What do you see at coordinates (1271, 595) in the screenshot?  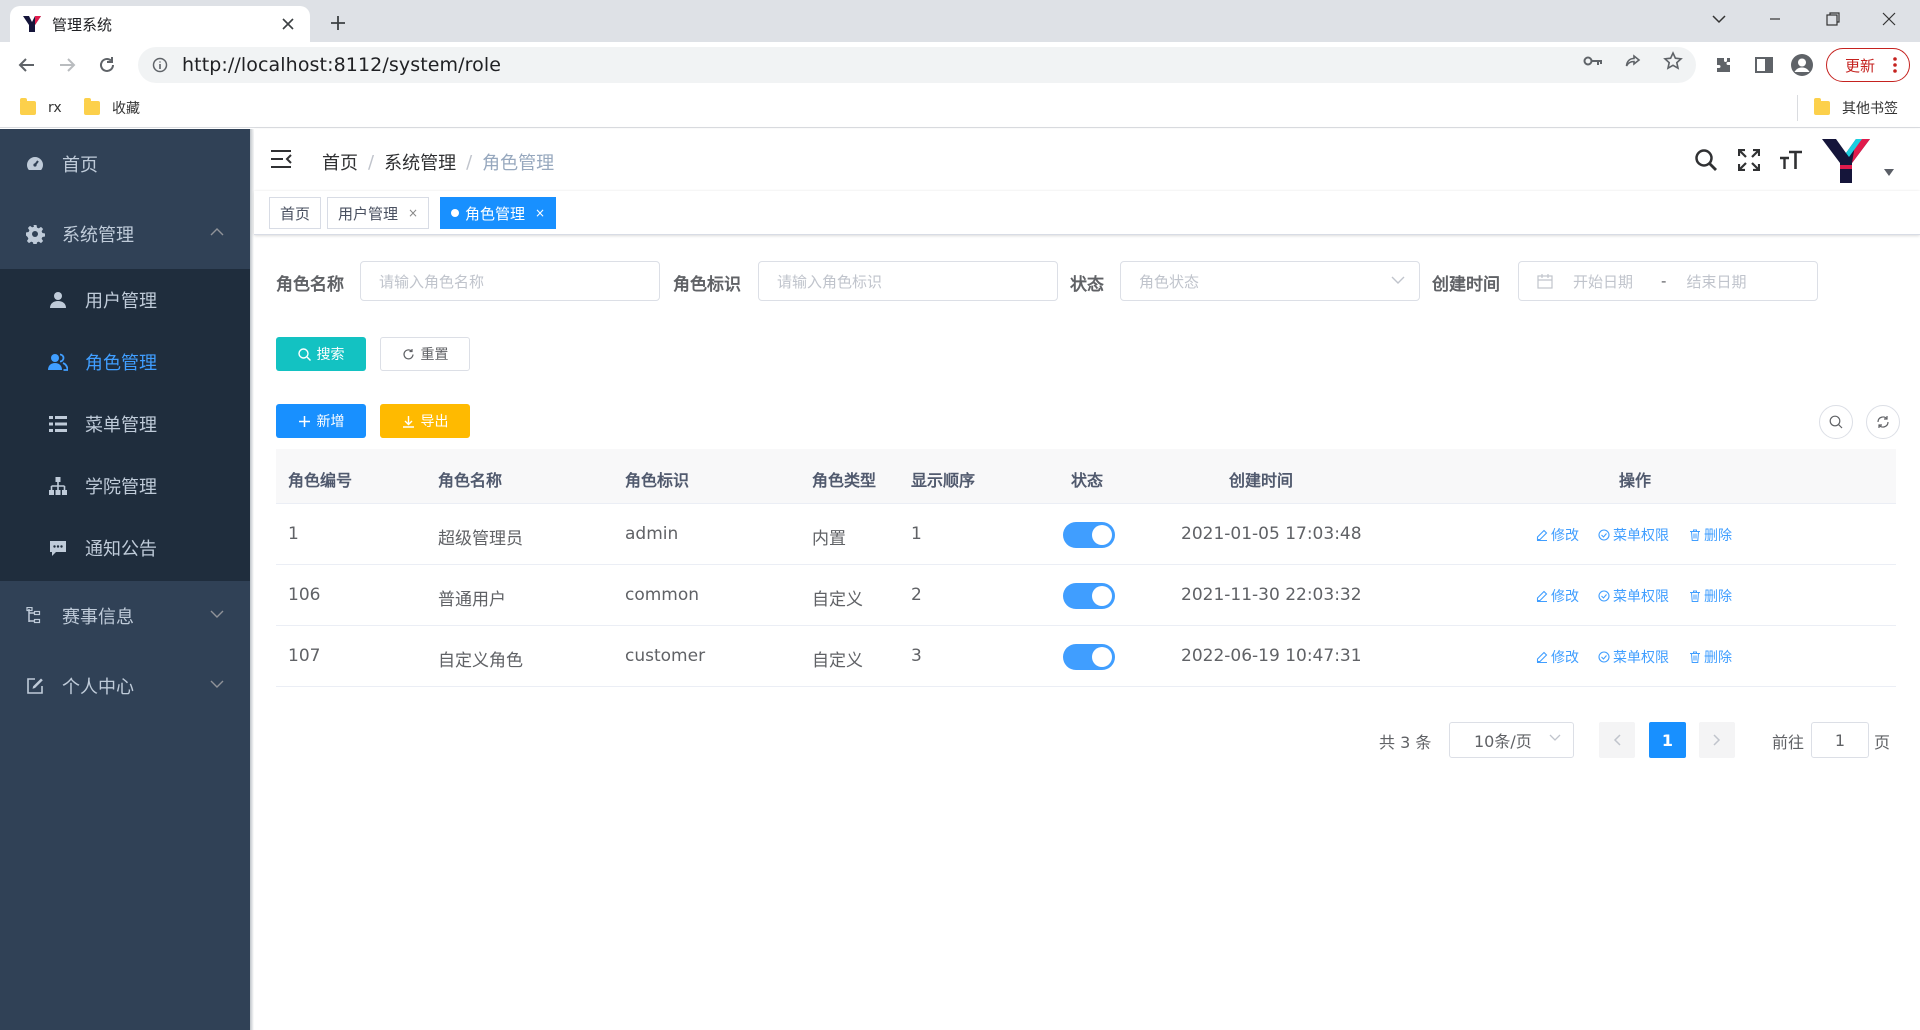 I see `created-time: 2021-11-30 22:03:32` at bounding box center [1271, 595].